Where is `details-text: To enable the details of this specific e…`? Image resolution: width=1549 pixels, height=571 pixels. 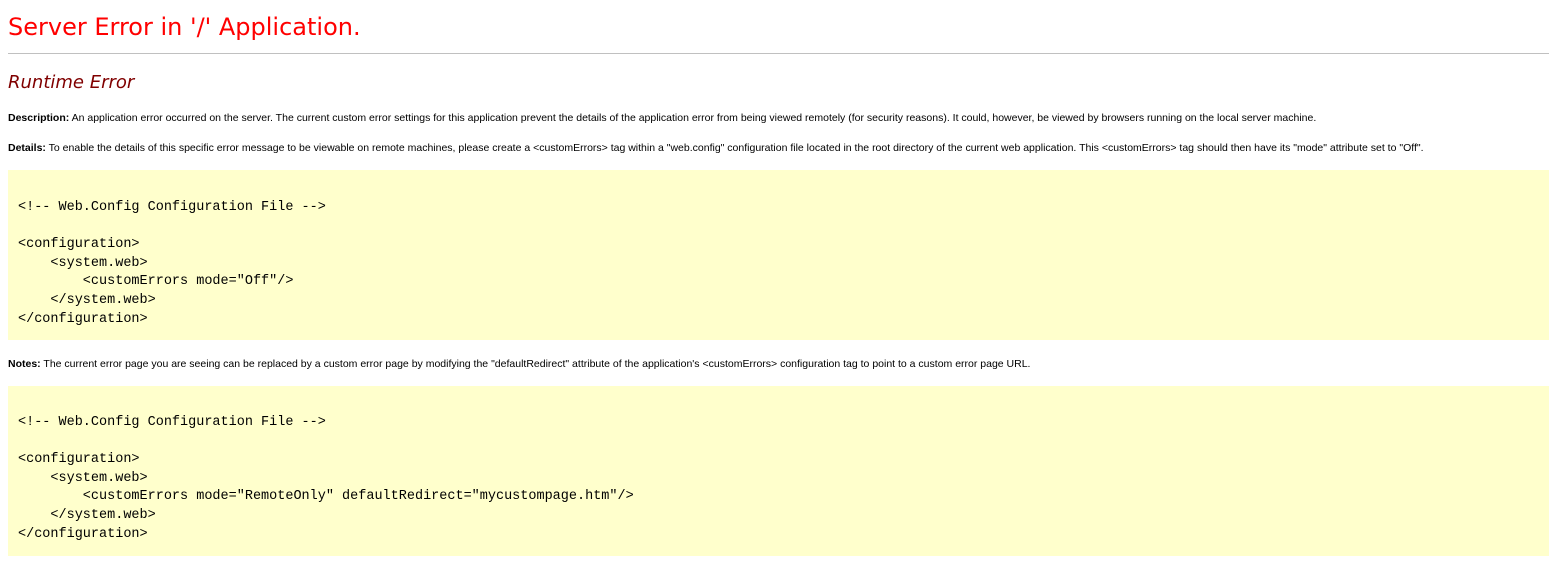
details-text: To enable the details of this specific e… is located at coordinates (734, 148).